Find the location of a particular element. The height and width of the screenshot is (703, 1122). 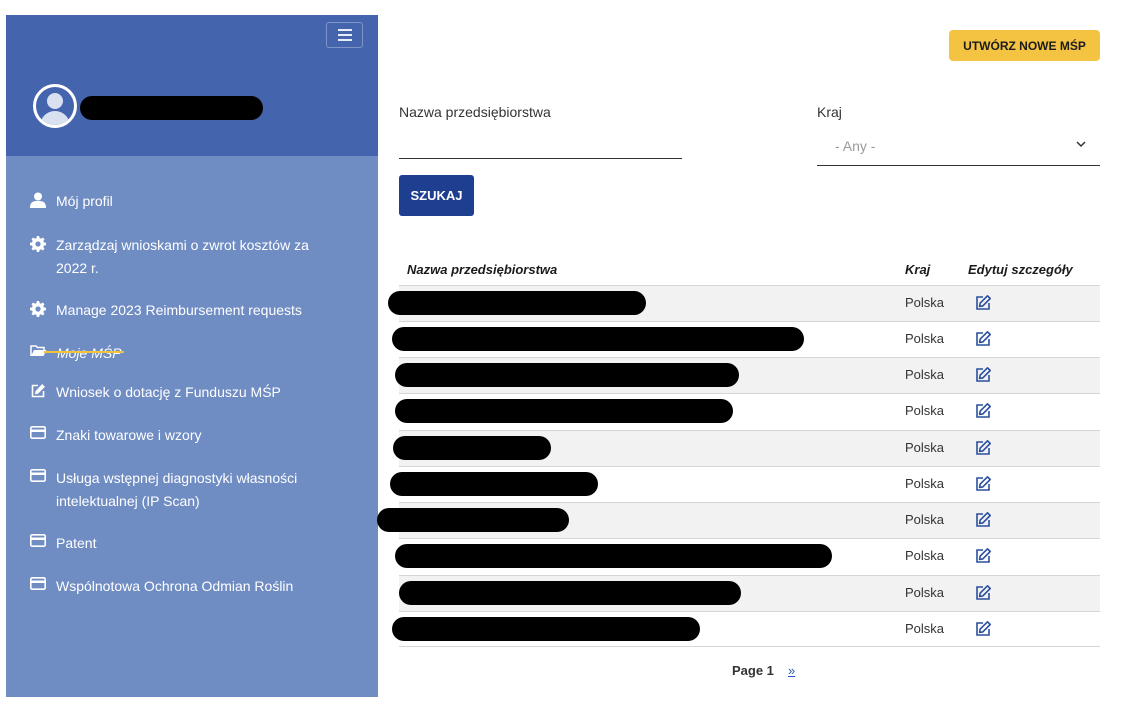

sidebar-item-label: Znaki towarowe i wzory is located at coordinates (129, 435).